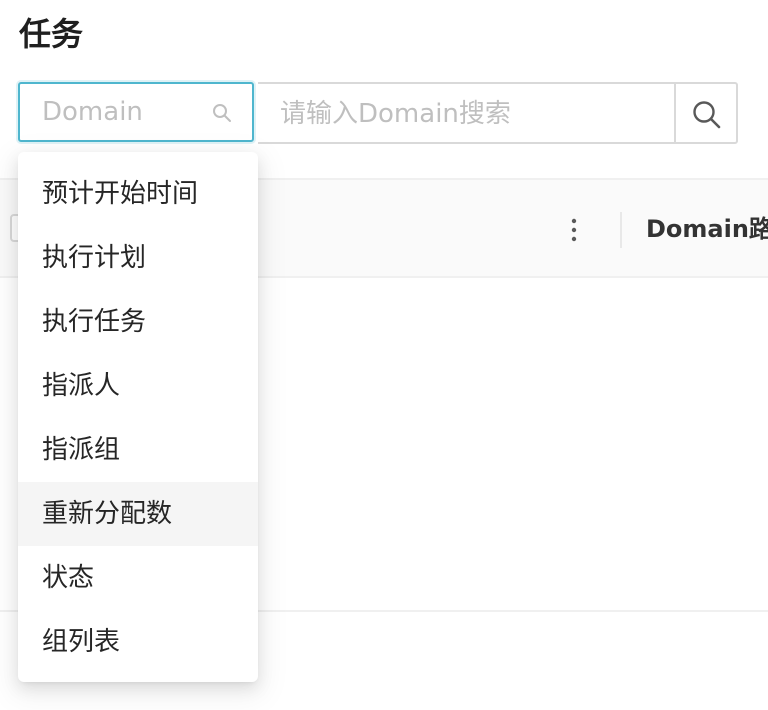 This screenshot has height=710, width=768. Describe the element at coordinates (707, 229) in the screenshot. I see `column-header-domain-path: Domain路径` at that location.